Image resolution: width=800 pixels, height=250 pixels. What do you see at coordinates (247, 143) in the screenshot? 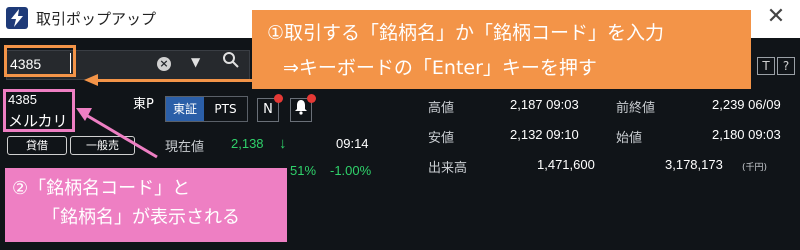
I see `current-price: 2,138` at bounding box center [247, 143].